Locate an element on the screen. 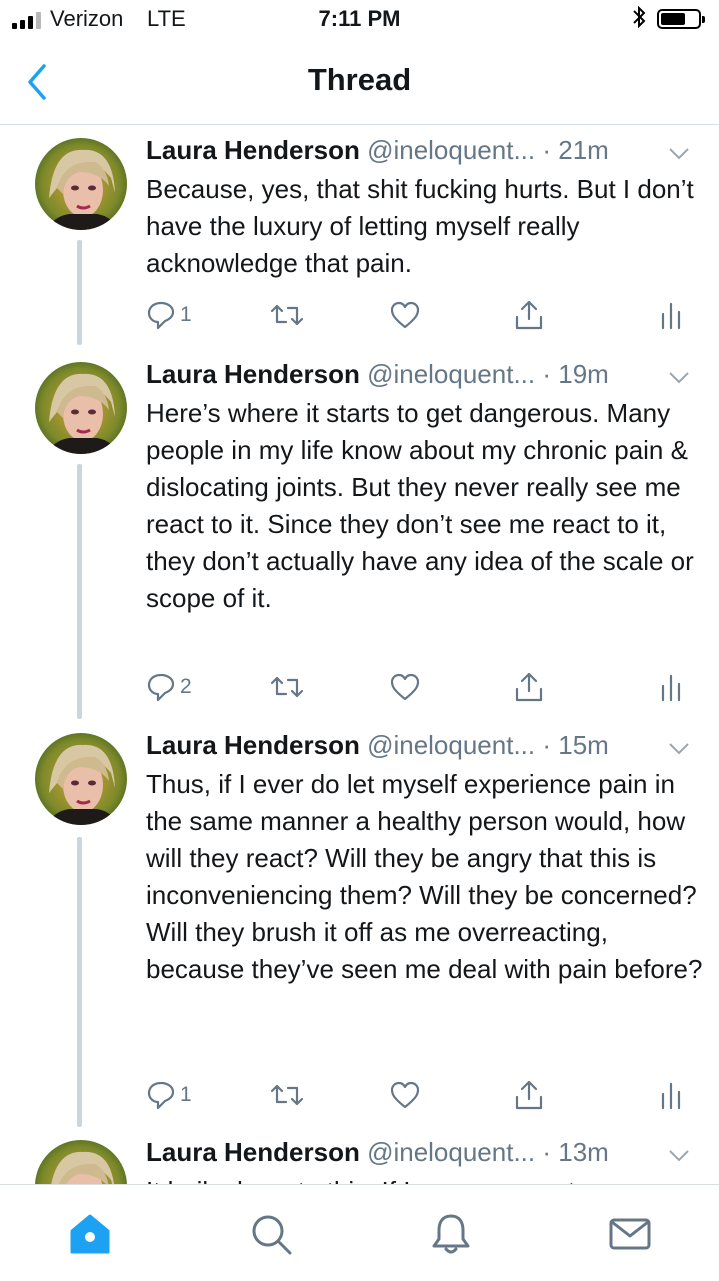  status-bar: Verizon LTE 7:11 PM is located at coordinates (359, 20).